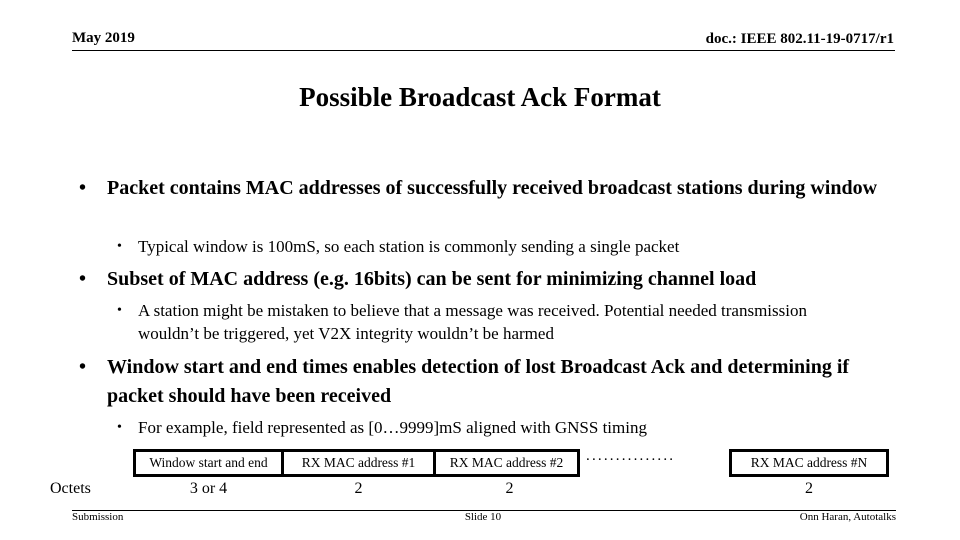  What do you see at coordinates (103, 38) in the screenshot?
I see `header-date: May 2019` at bounding box center [103, 38].